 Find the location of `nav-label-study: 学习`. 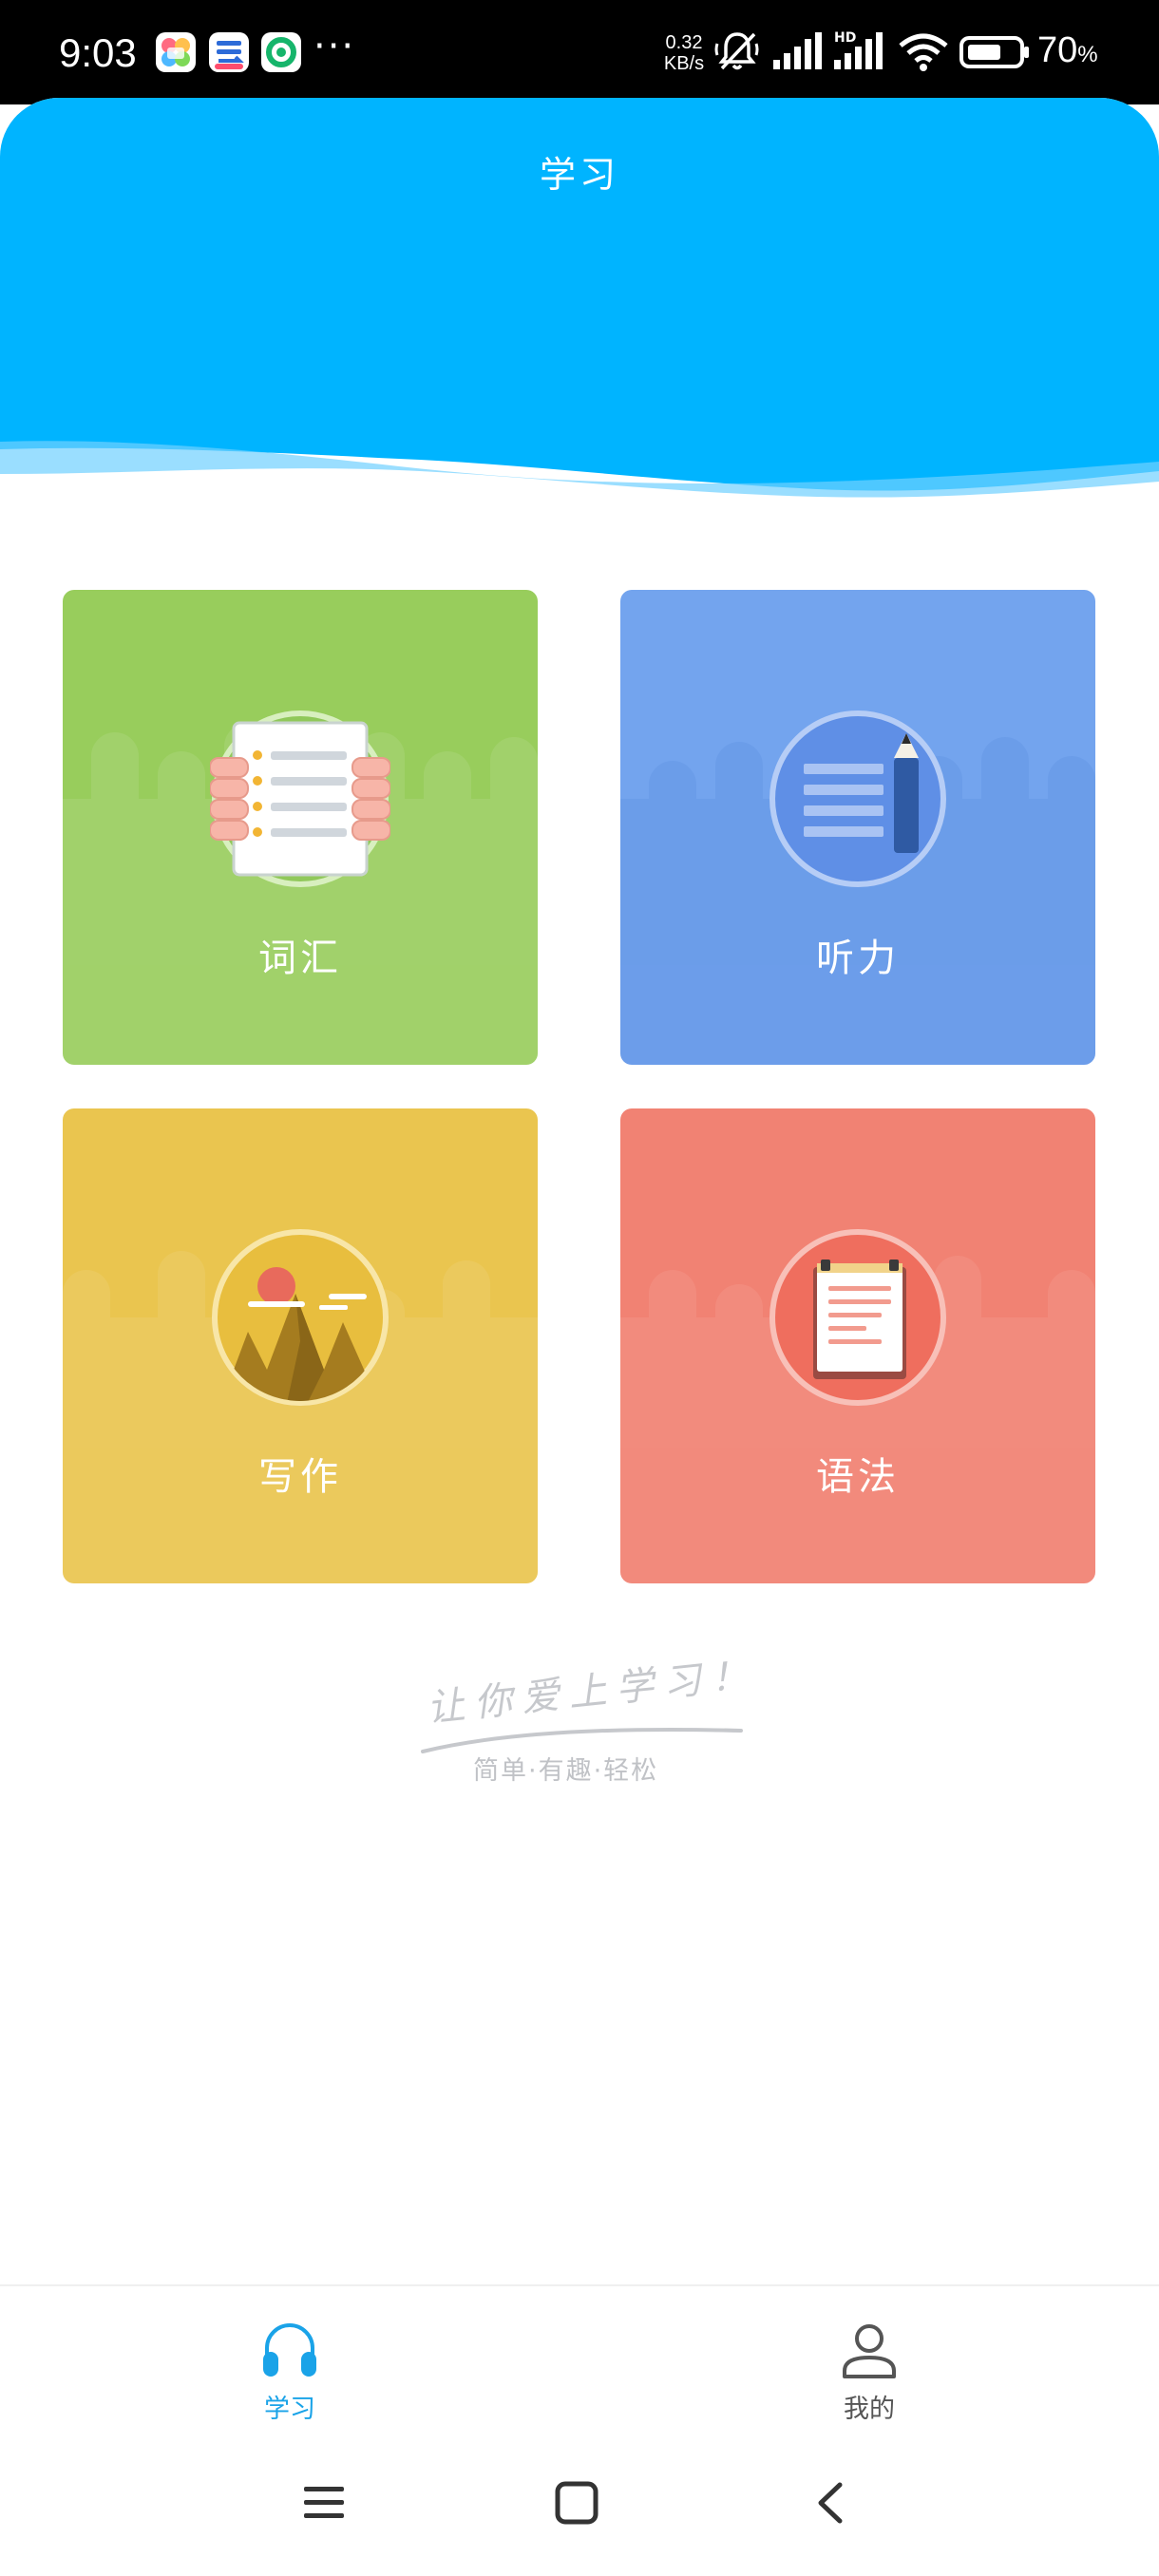

nav-label-study: 学习 is located at coordinates (289, 2409).